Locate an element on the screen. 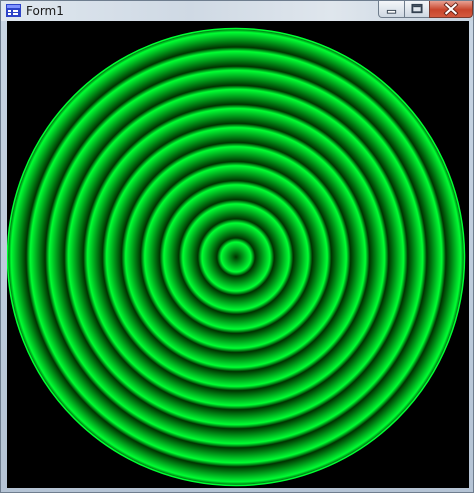 The height and width of the screenshot is (493, 474). delphi-form-icon is located at coordinates (13, 10).